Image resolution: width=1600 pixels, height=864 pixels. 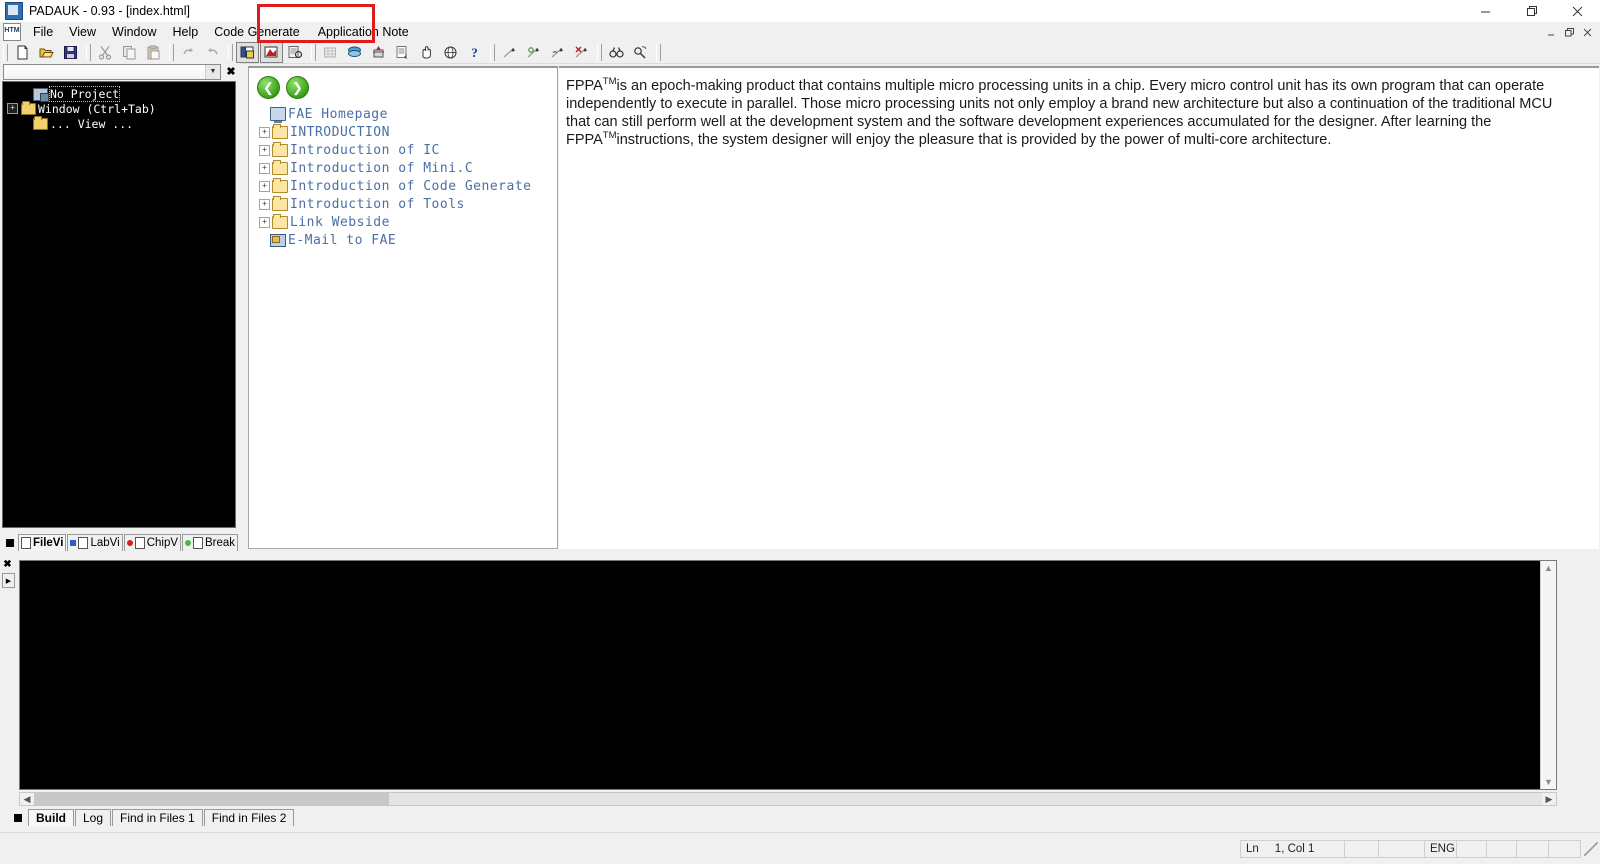 What do you see at coordinates (1577, 11) in the screenshot?
I see `close-button` at bounding box center [1577, 11].